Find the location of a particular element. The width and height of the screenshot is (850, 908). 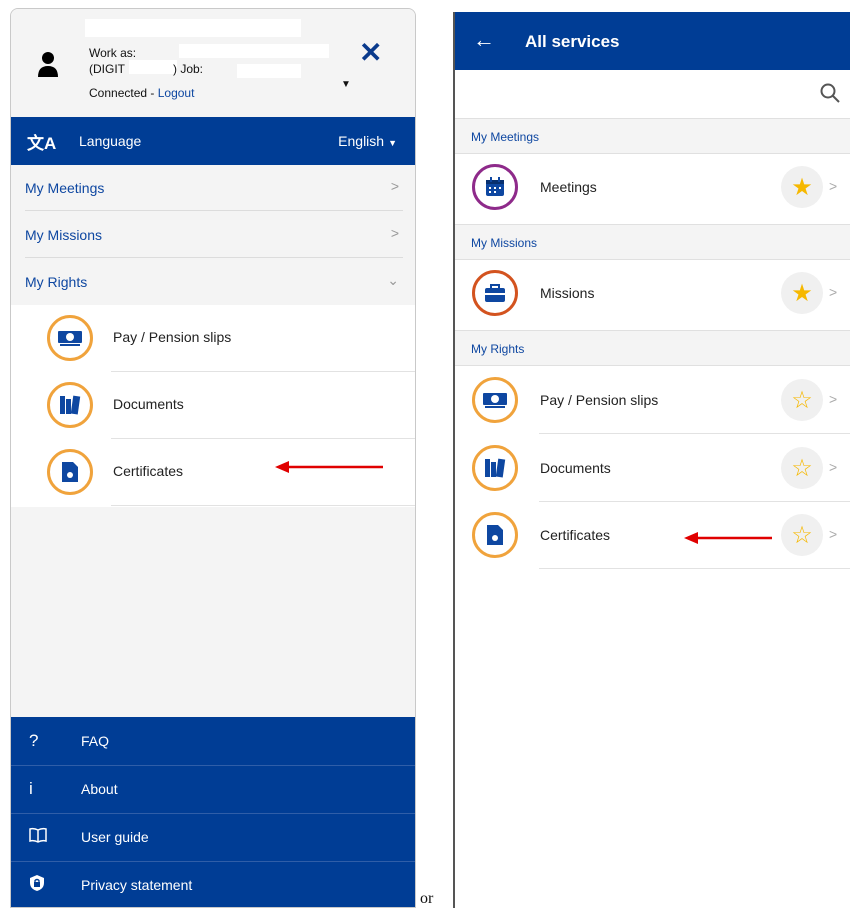

book-icon is located at coordinates (46, 837).